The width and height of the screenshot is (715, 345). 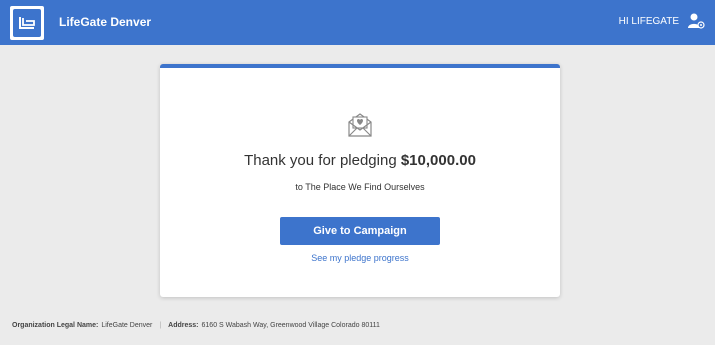 I want to click on logo, so click(x=27, y=23).